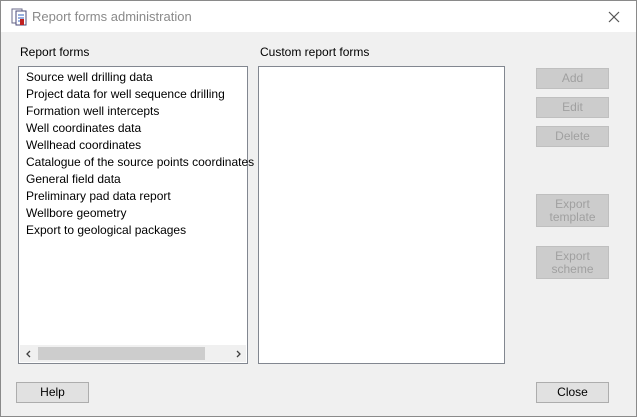 This screenshot has height=417, width=637. I want to click on title-bar: Report forms administration, so click(318, 16).